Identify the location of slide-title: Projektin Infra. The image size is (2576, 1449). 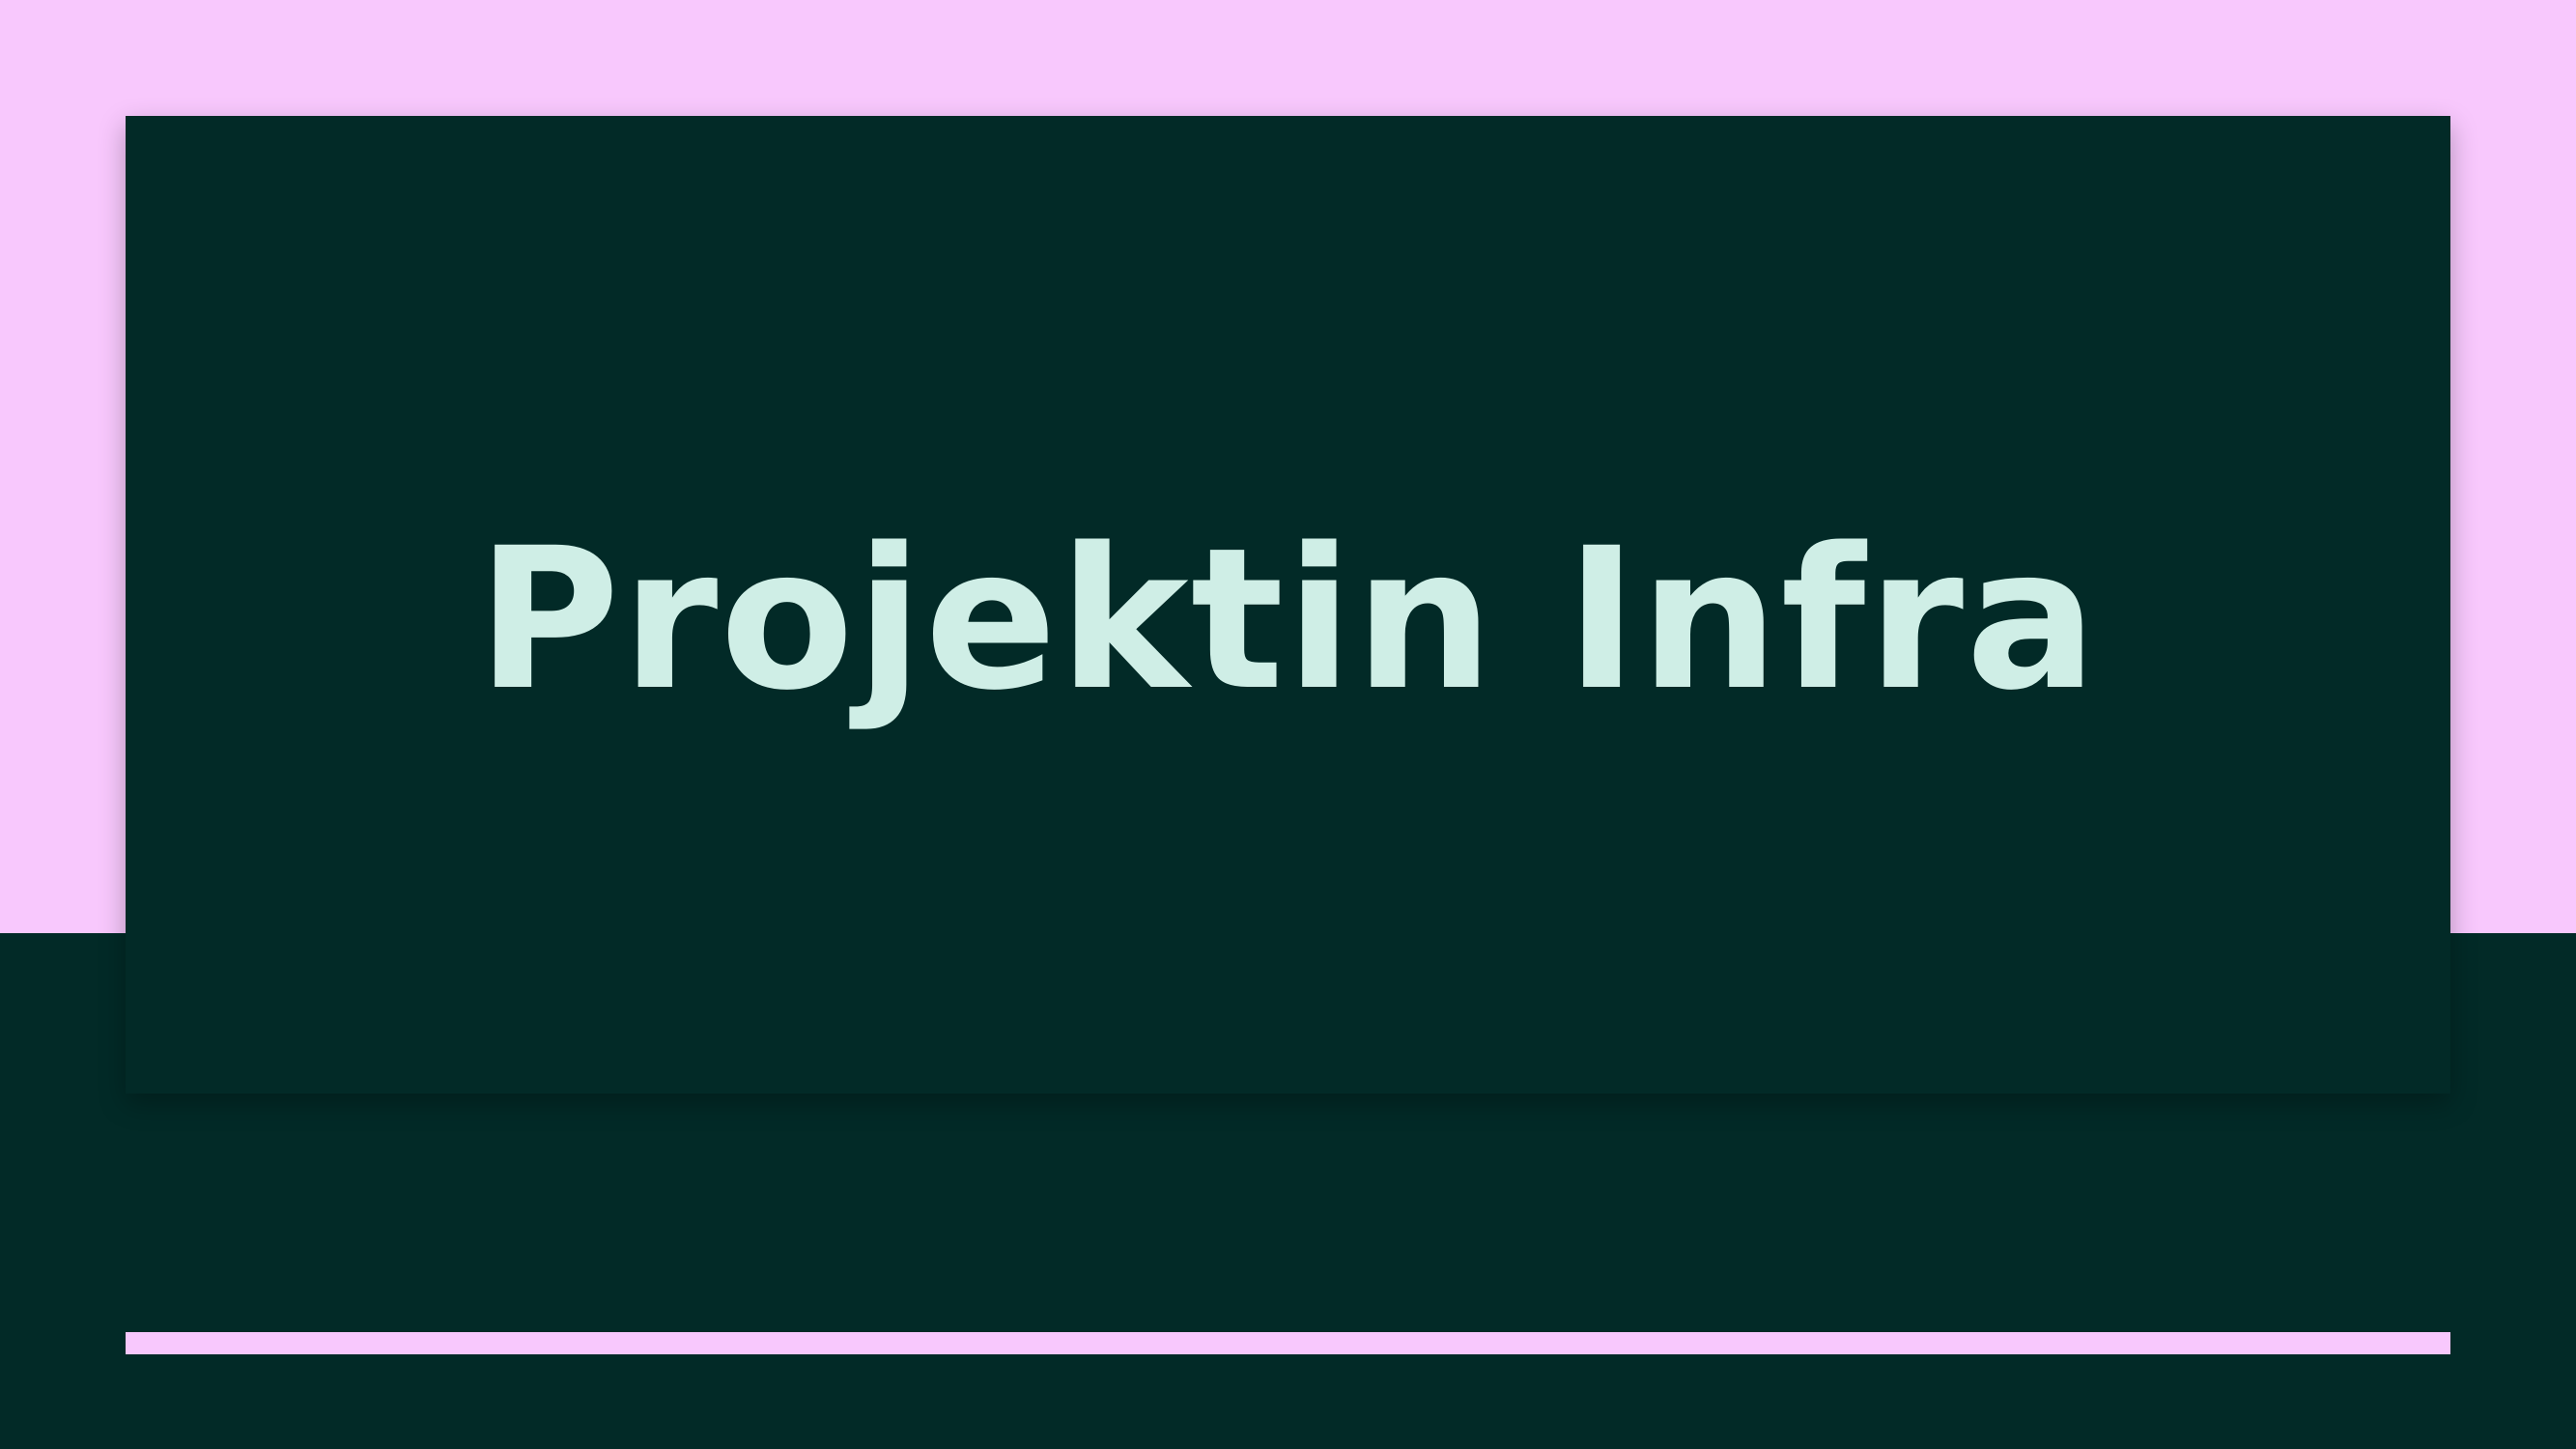
(1288, 619).